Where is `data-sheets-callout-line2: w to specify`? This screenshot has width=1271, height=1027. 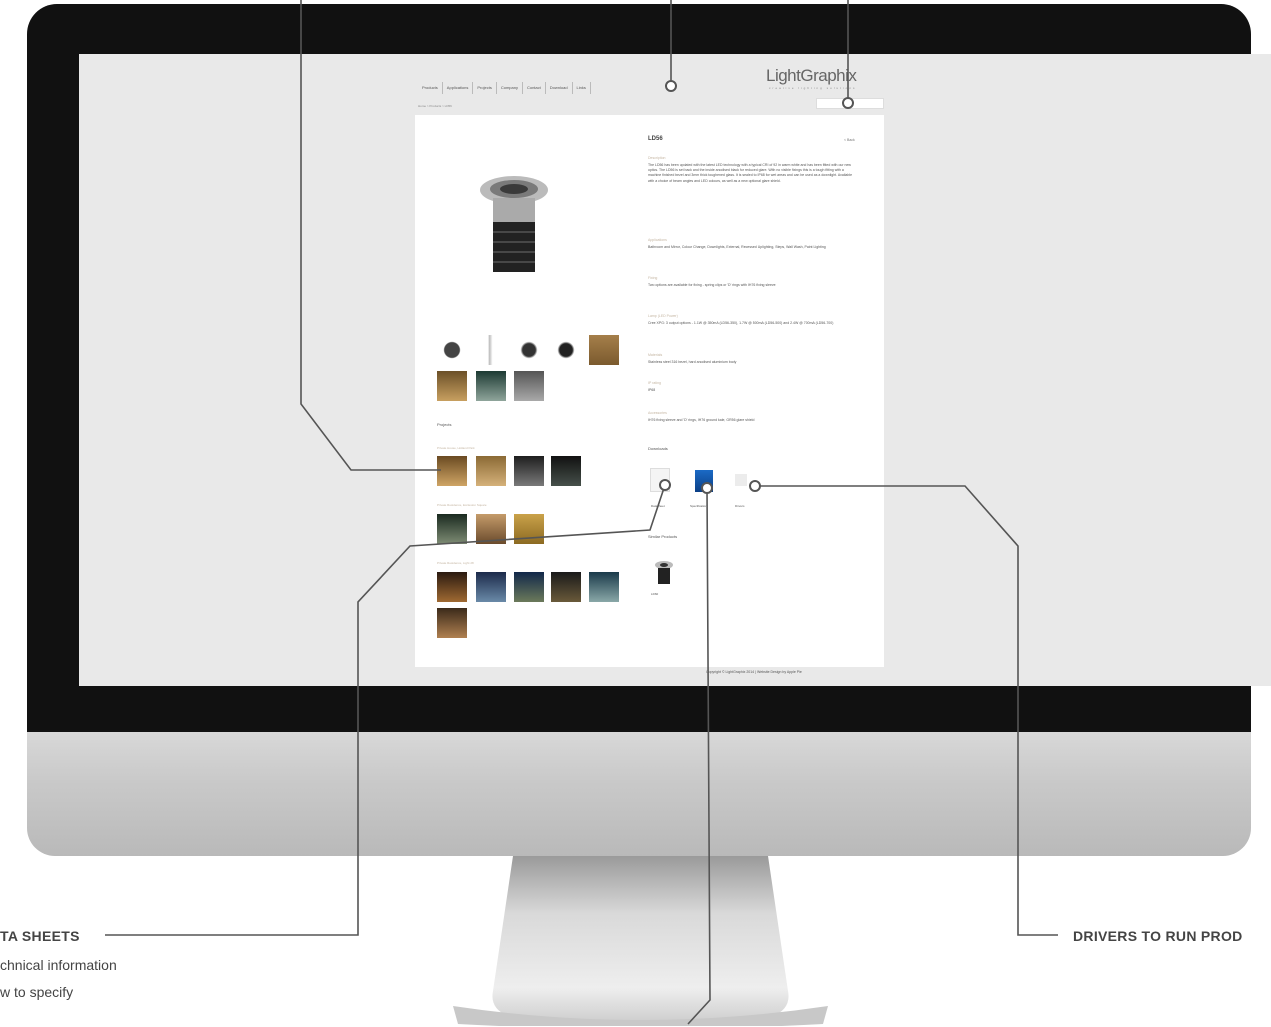 data-sheets-callout-line2: w to specify is located at coordinates (37, 992).